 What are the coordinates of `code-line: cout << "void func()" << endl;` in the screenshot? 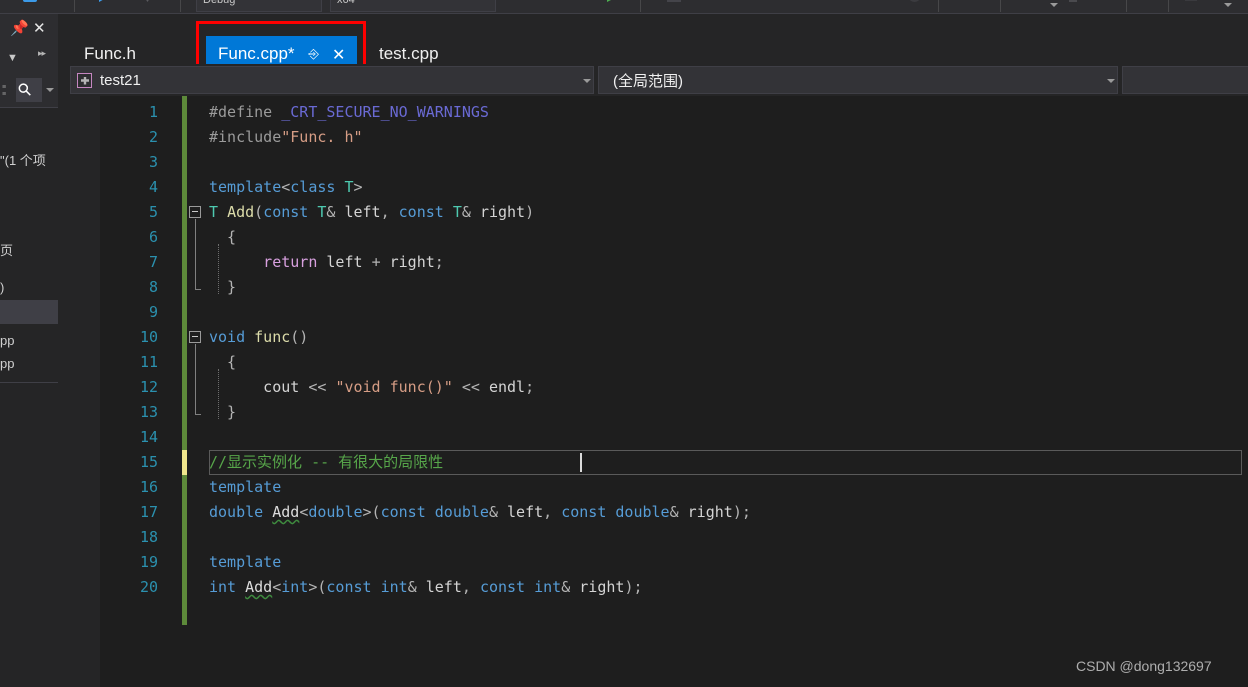 It's located at (372, 387).